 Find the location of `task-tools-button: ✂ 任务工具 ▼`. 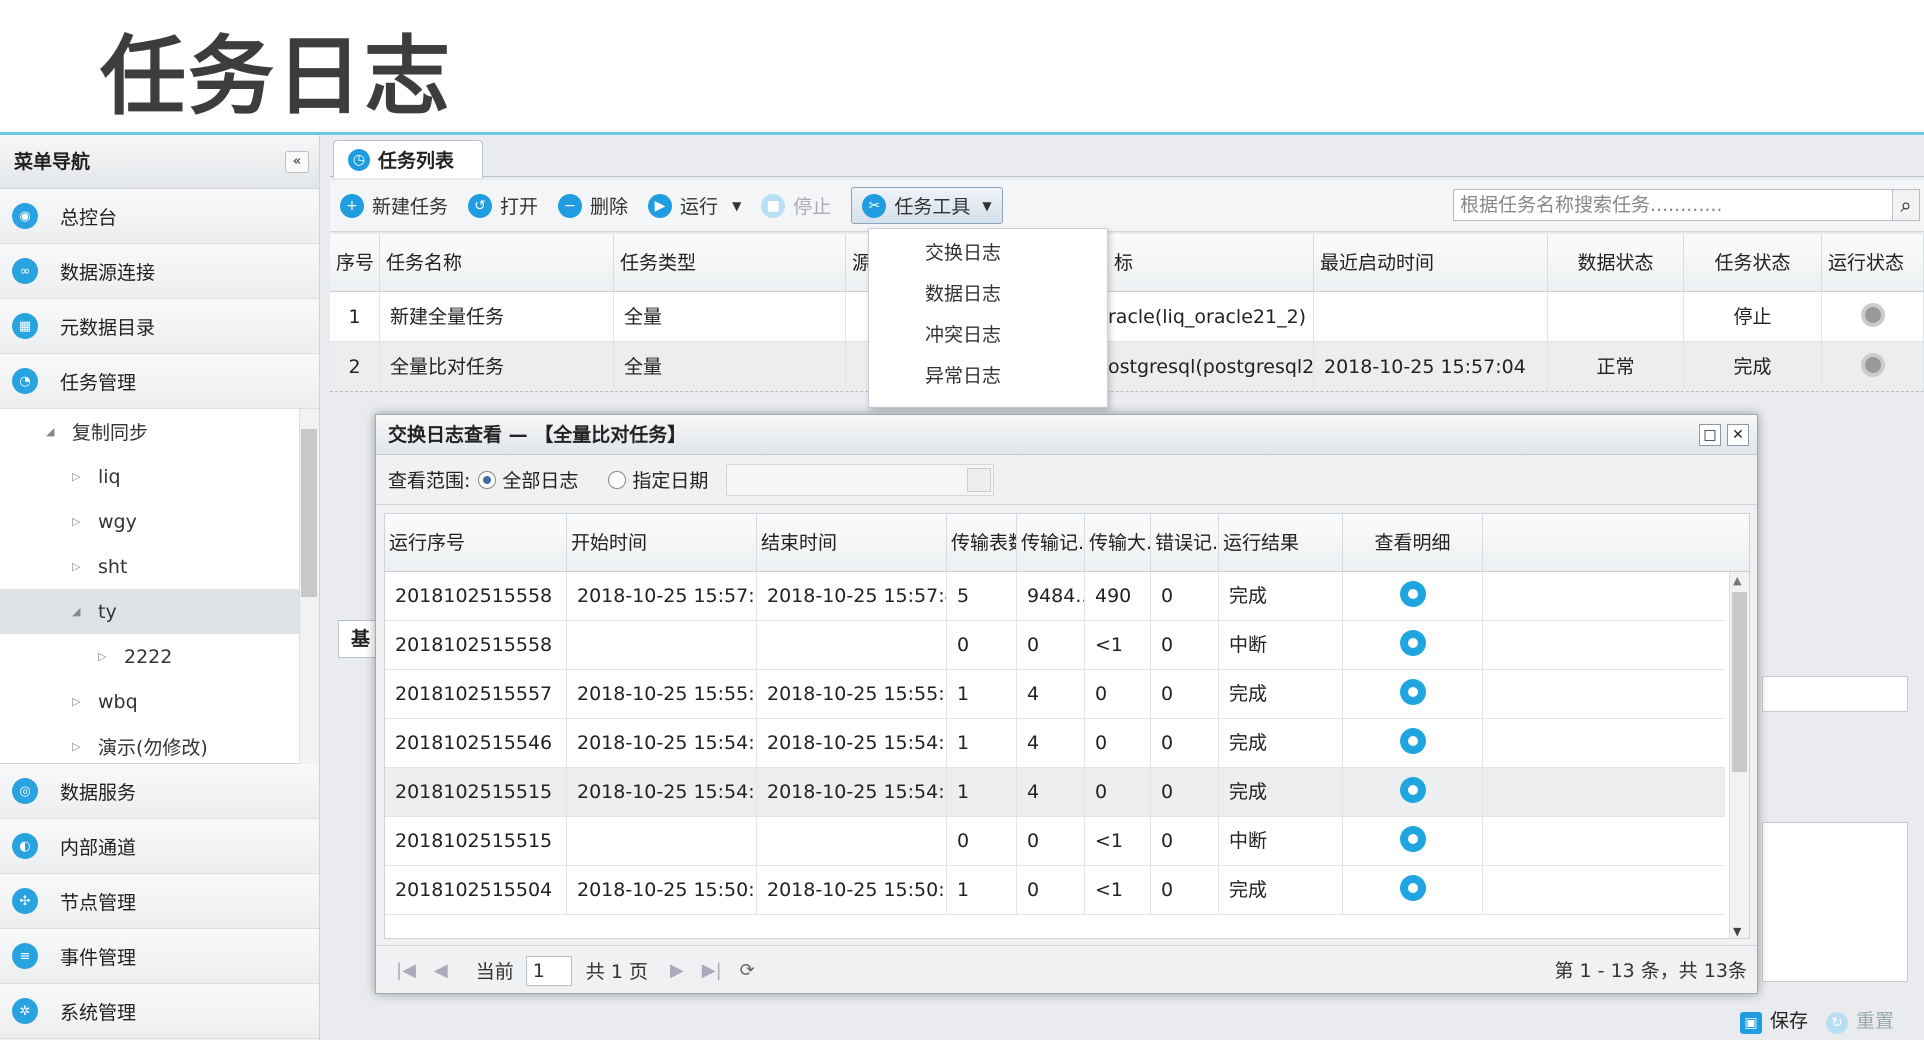

task-tools-button: ✂ 任务工具 ▼ is located at coordinates (927, 205).